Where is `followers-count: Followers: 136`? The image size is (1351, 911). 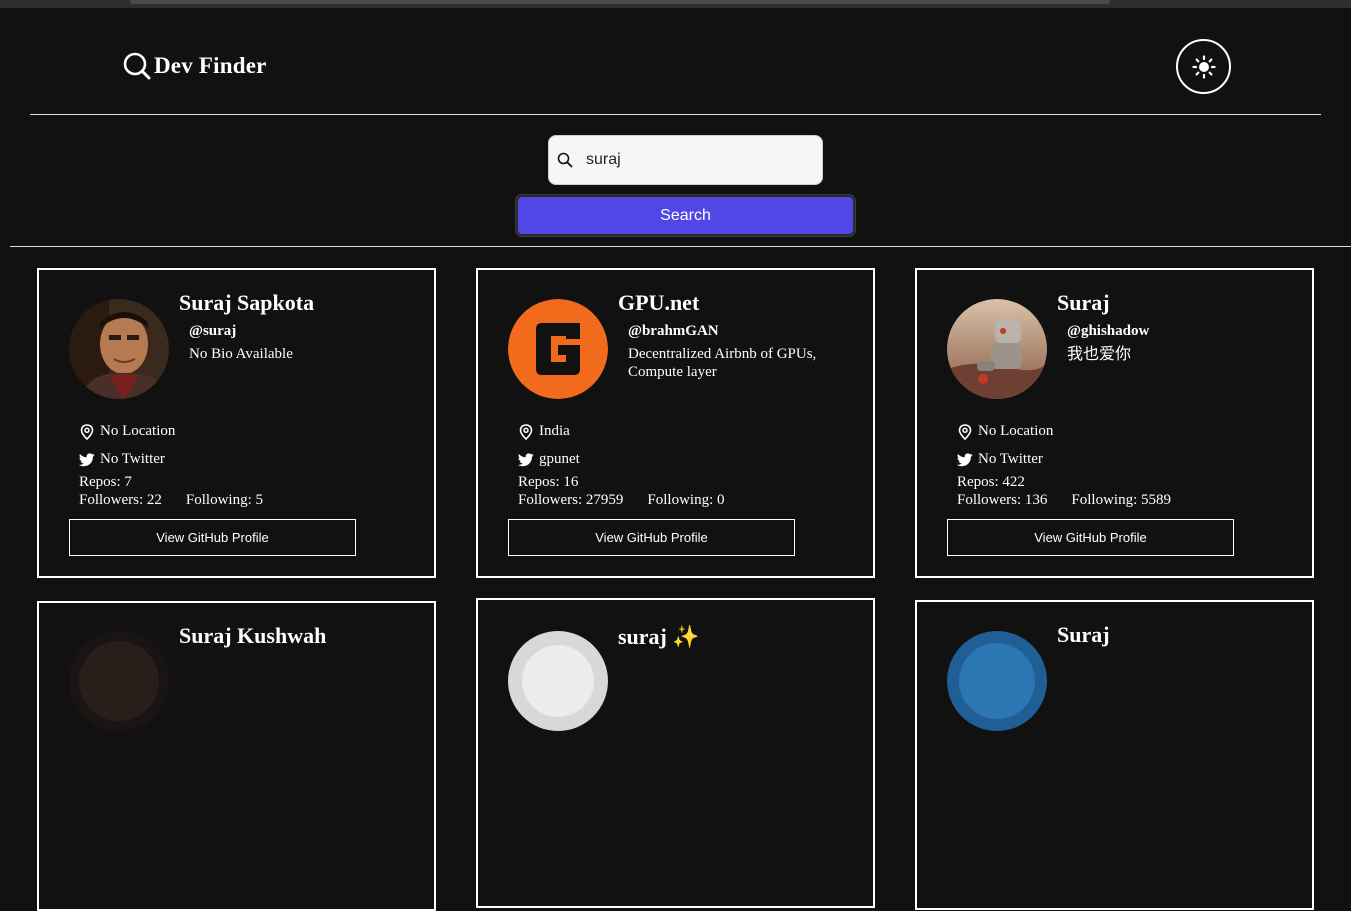 followers-count: Followers: 136 is located at coordinates (1002, 500).